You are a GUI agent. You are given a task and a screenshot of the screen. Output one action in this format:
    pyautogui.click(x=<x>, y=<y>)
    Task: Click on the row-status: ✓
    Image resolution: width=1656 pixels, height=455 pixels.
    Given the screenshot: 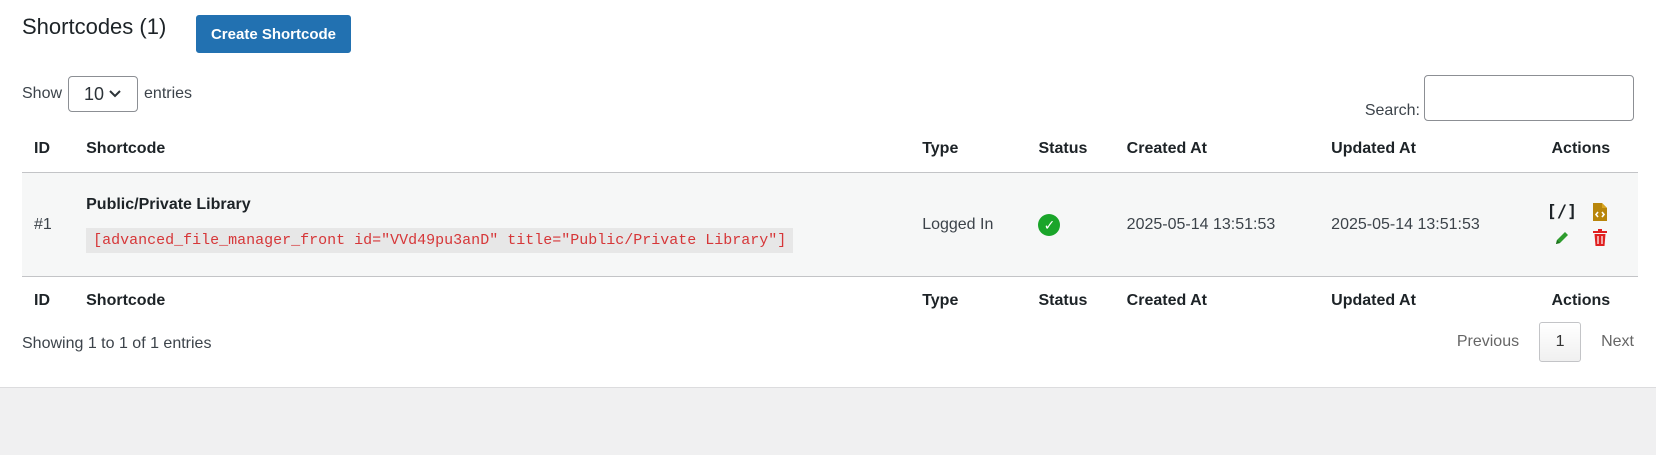 What is the action you would take?
    pyautogui.click(x=1070, y=224)
    